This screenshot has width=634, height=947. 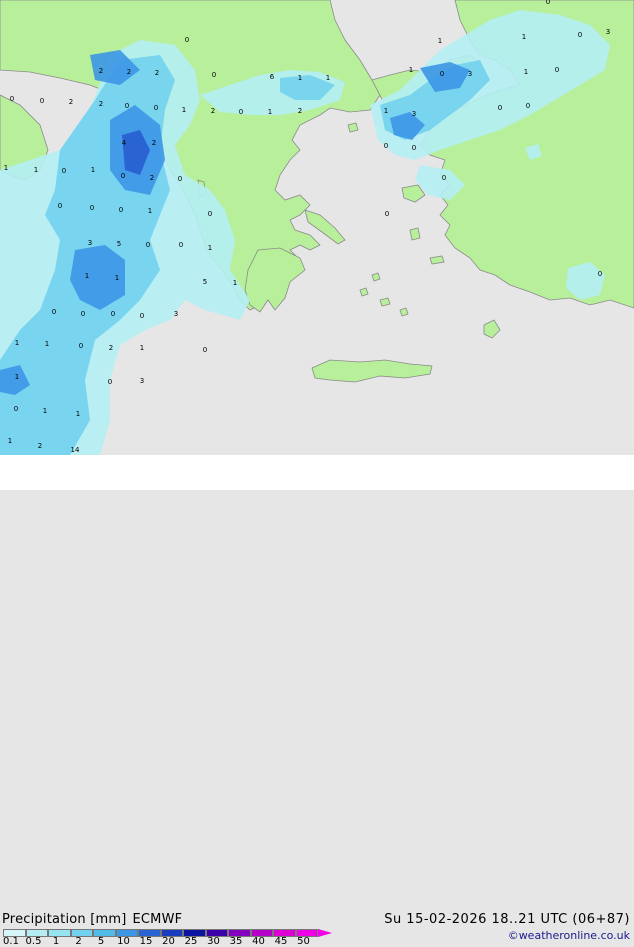 I want to click on color-scale-label: 25, so click(x=191, y=941).